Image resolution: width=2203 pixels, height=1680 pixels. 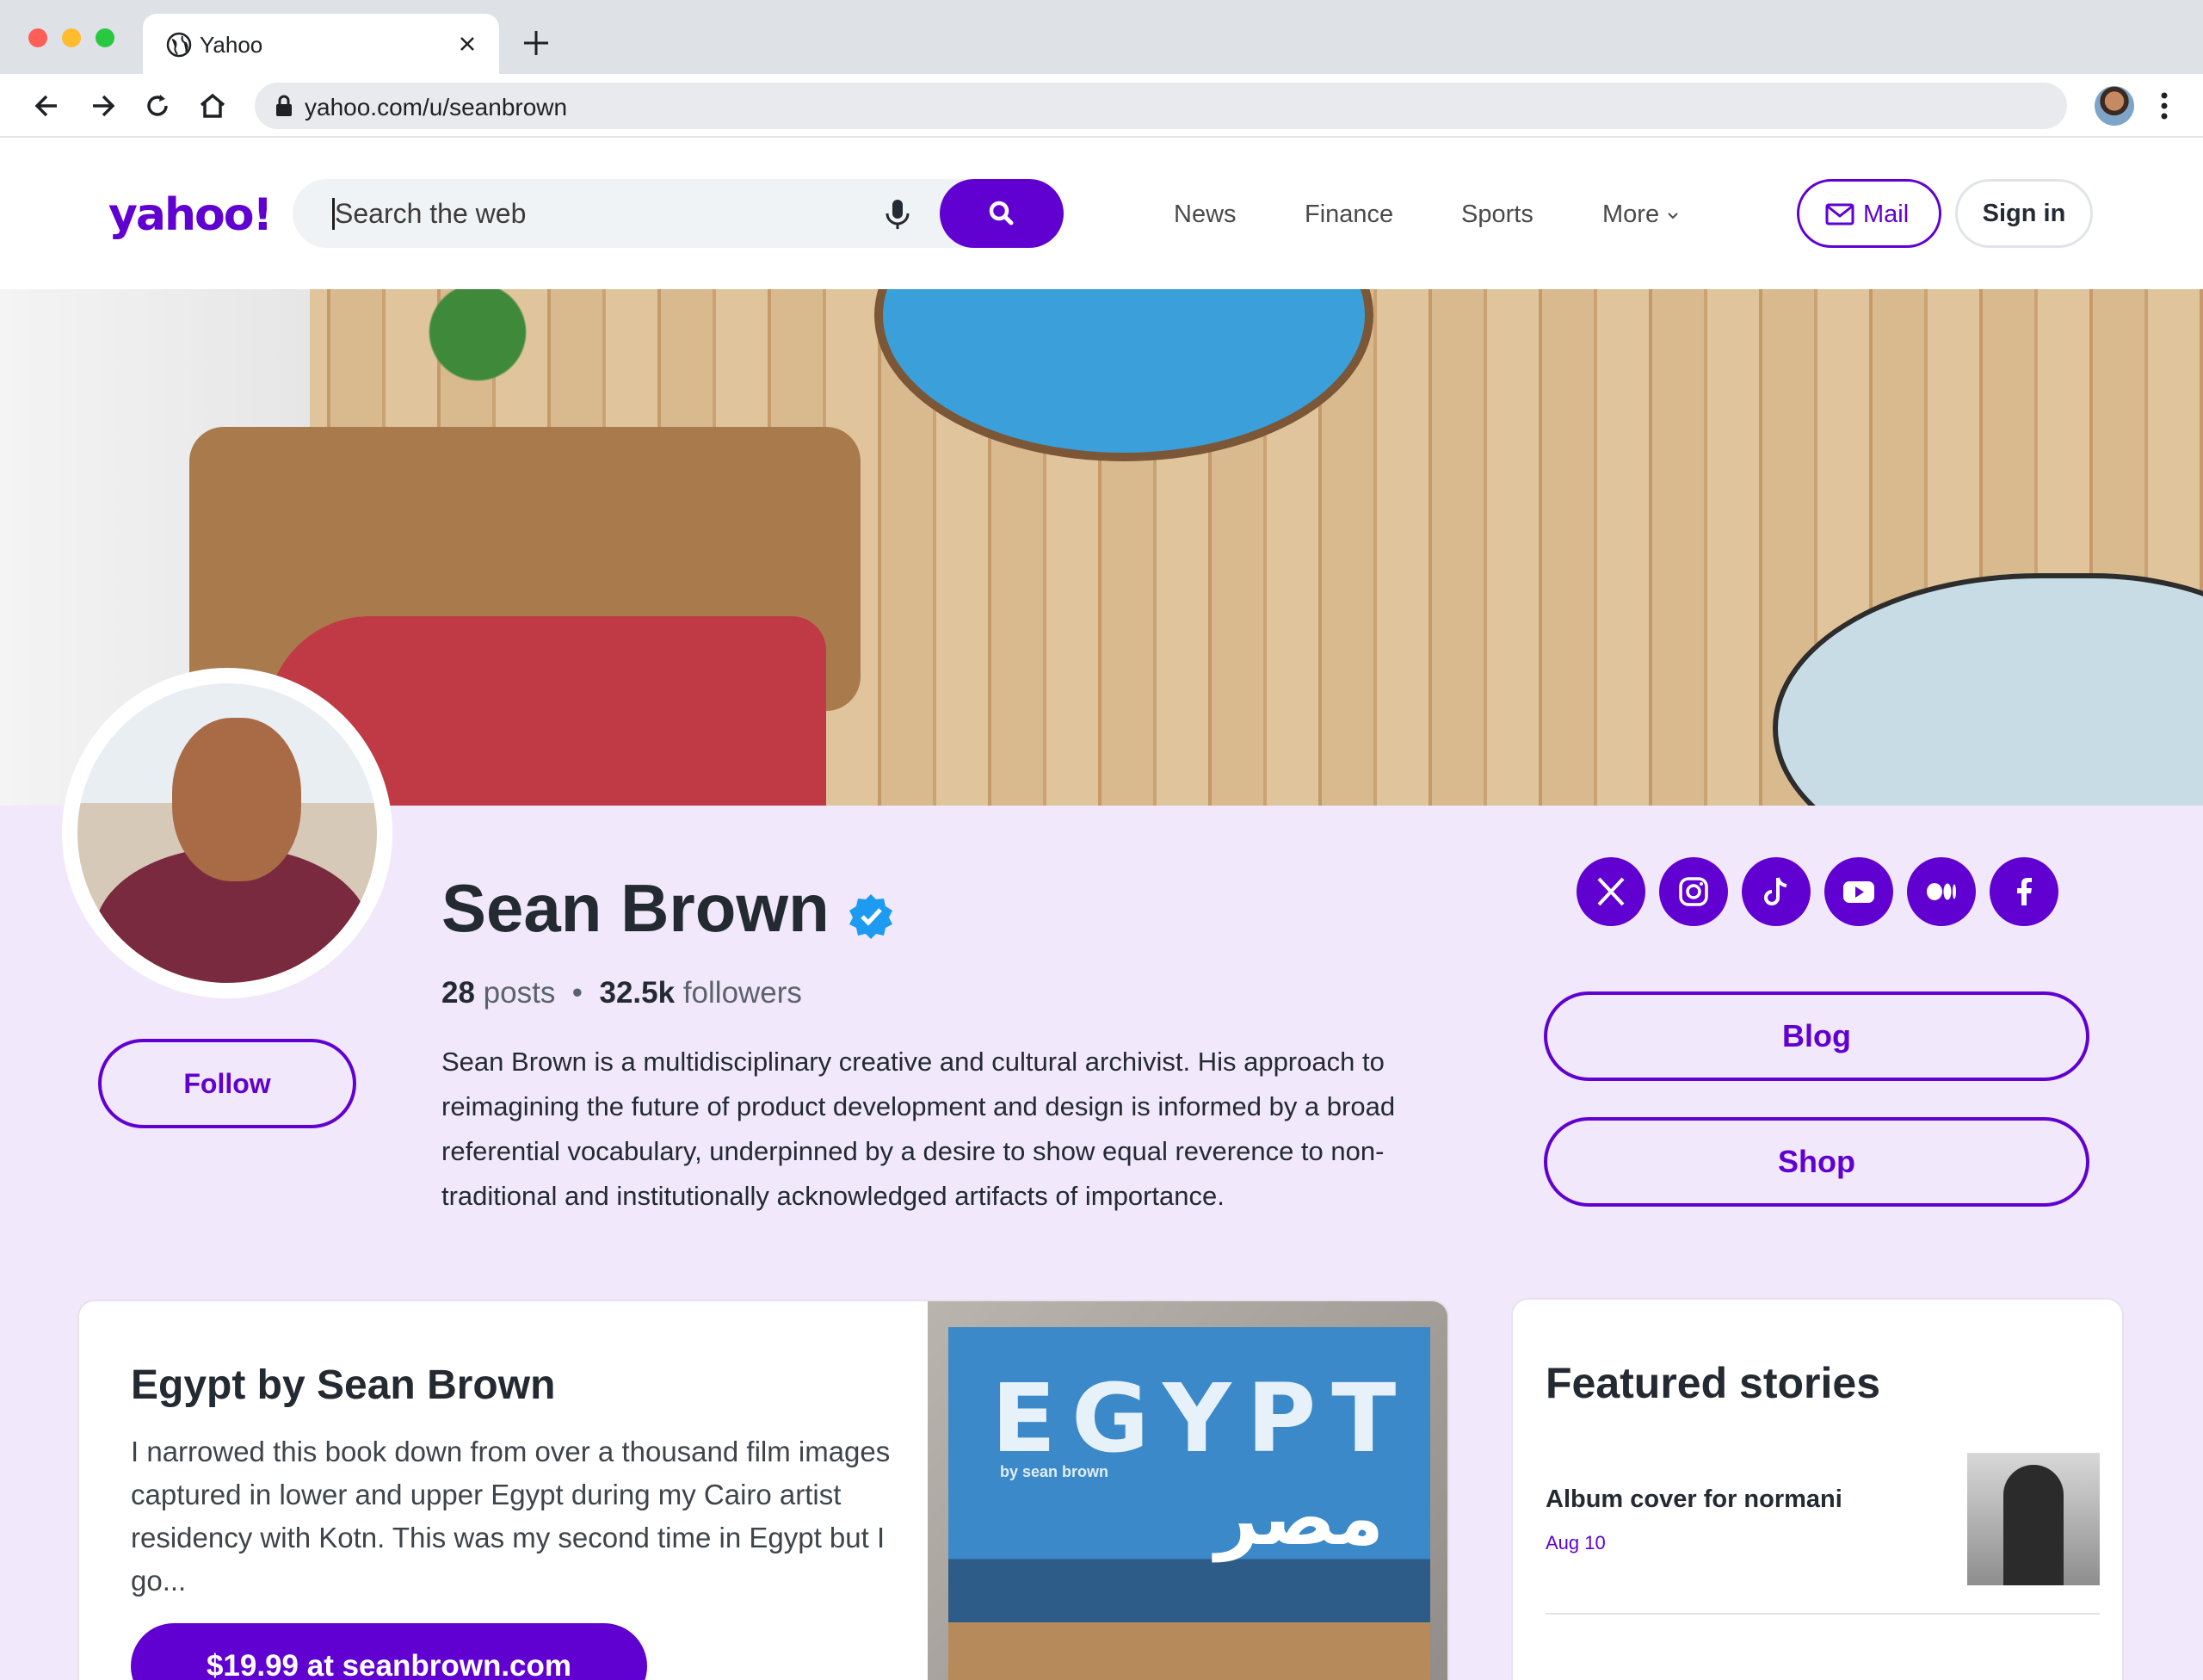 I want to click on back-arrow-icon, so click(x=48, y=106).